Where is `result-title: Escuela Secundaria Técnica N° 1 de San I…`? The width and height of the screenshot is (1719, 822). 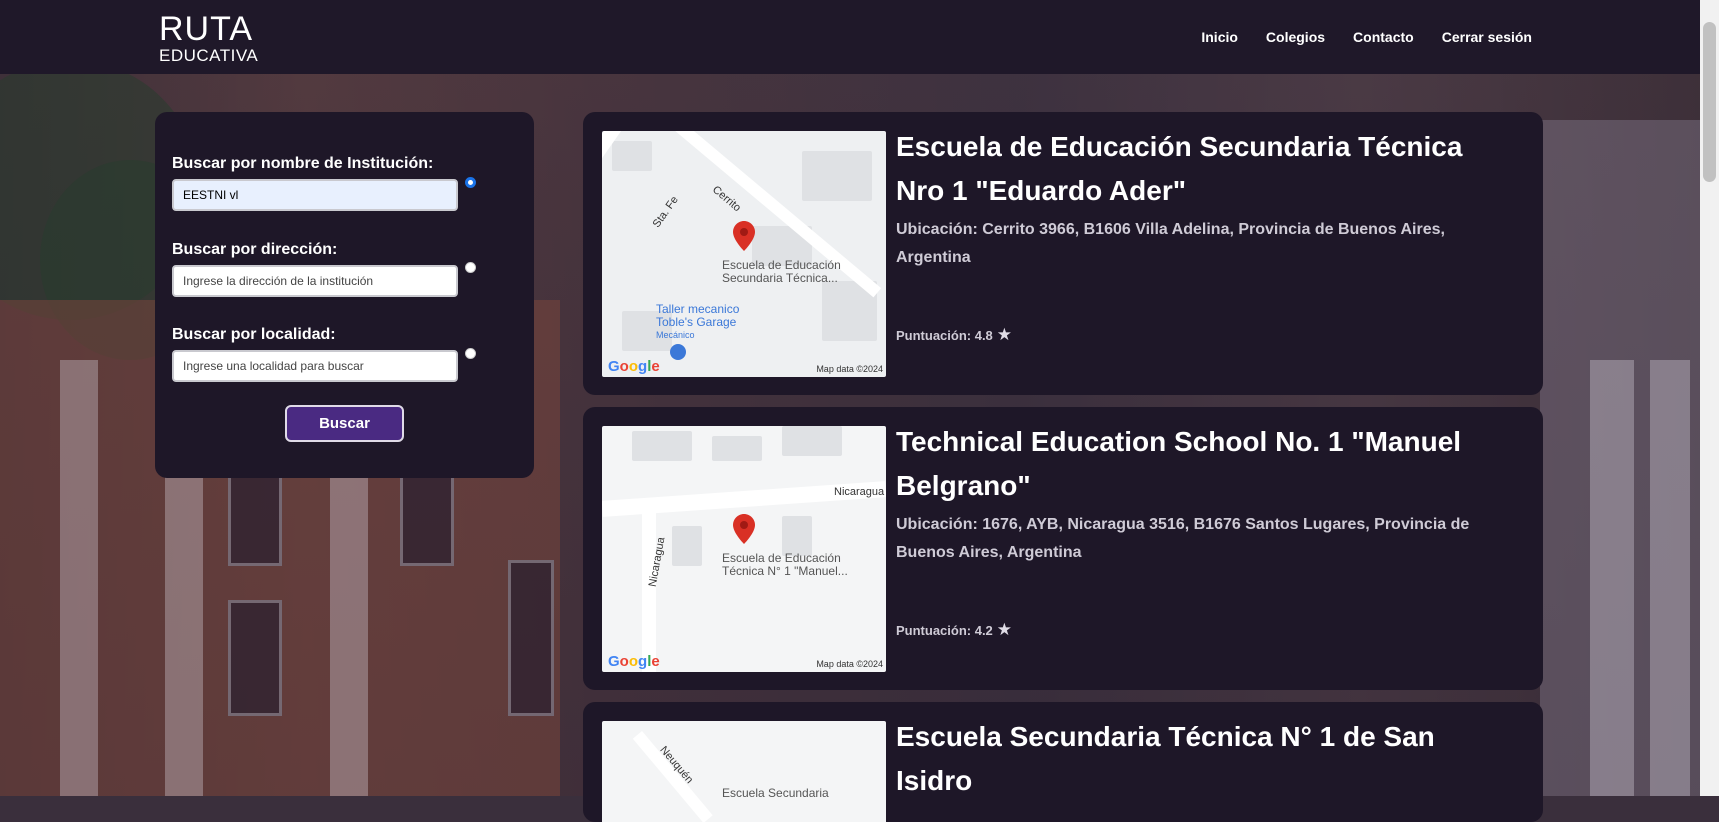
result-title: Escuela Secundaria Técnica N° 1 de San I… is located at coordinates (1206, 759).